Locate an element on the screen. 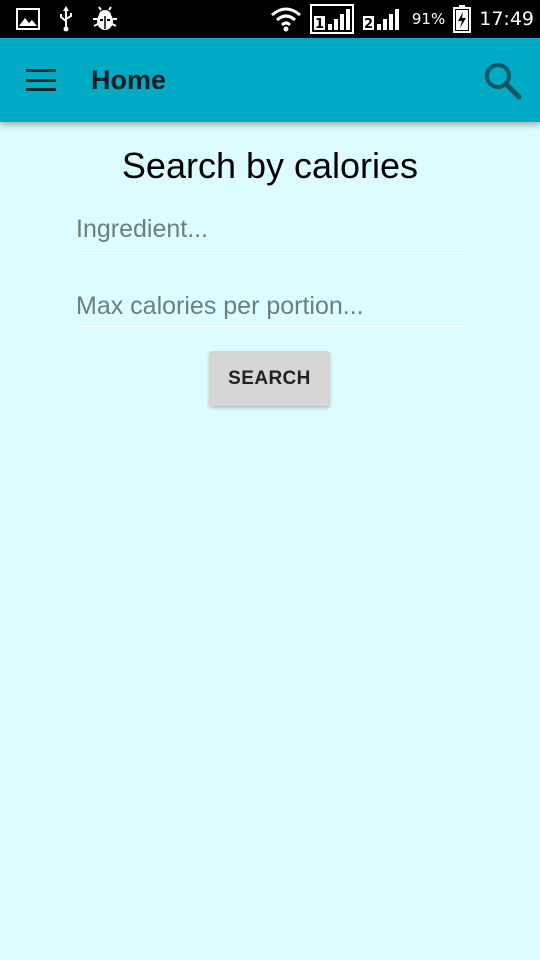 The width and height of the screenshot is (540, 960). battery-percent: 91% is located at coordinates (428, 19).